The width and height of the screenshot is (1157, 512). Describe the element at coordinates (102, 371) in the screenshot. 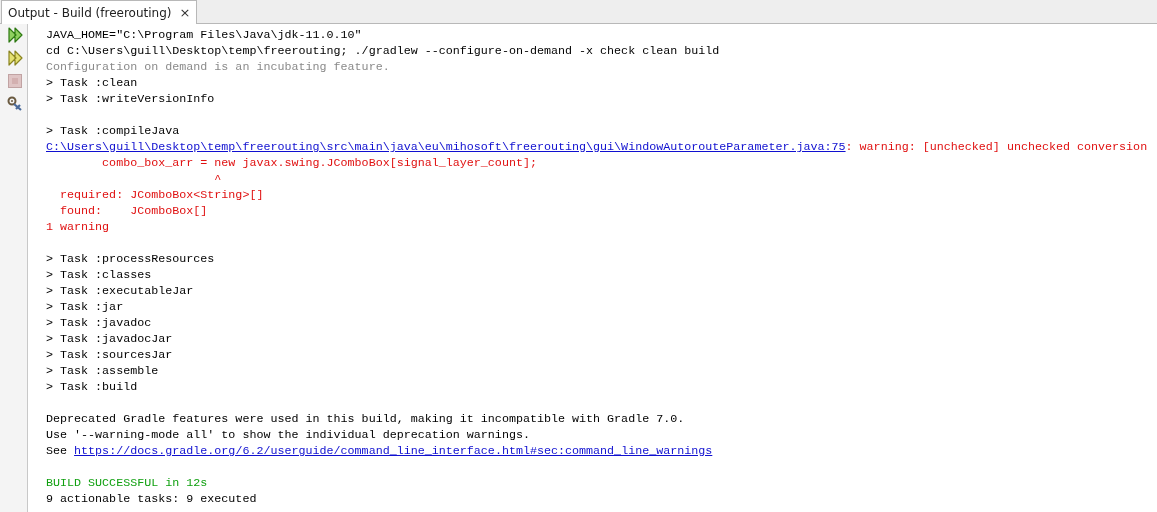

I see `output-line: > Task :assemble` at that location.